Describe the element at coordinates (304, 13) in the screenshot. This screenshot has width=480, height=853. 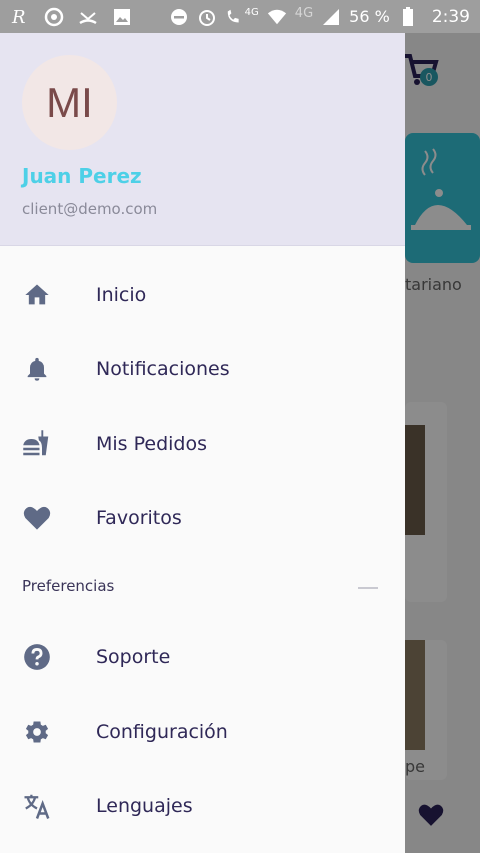
I see `network-label-2: 4G` at that location.